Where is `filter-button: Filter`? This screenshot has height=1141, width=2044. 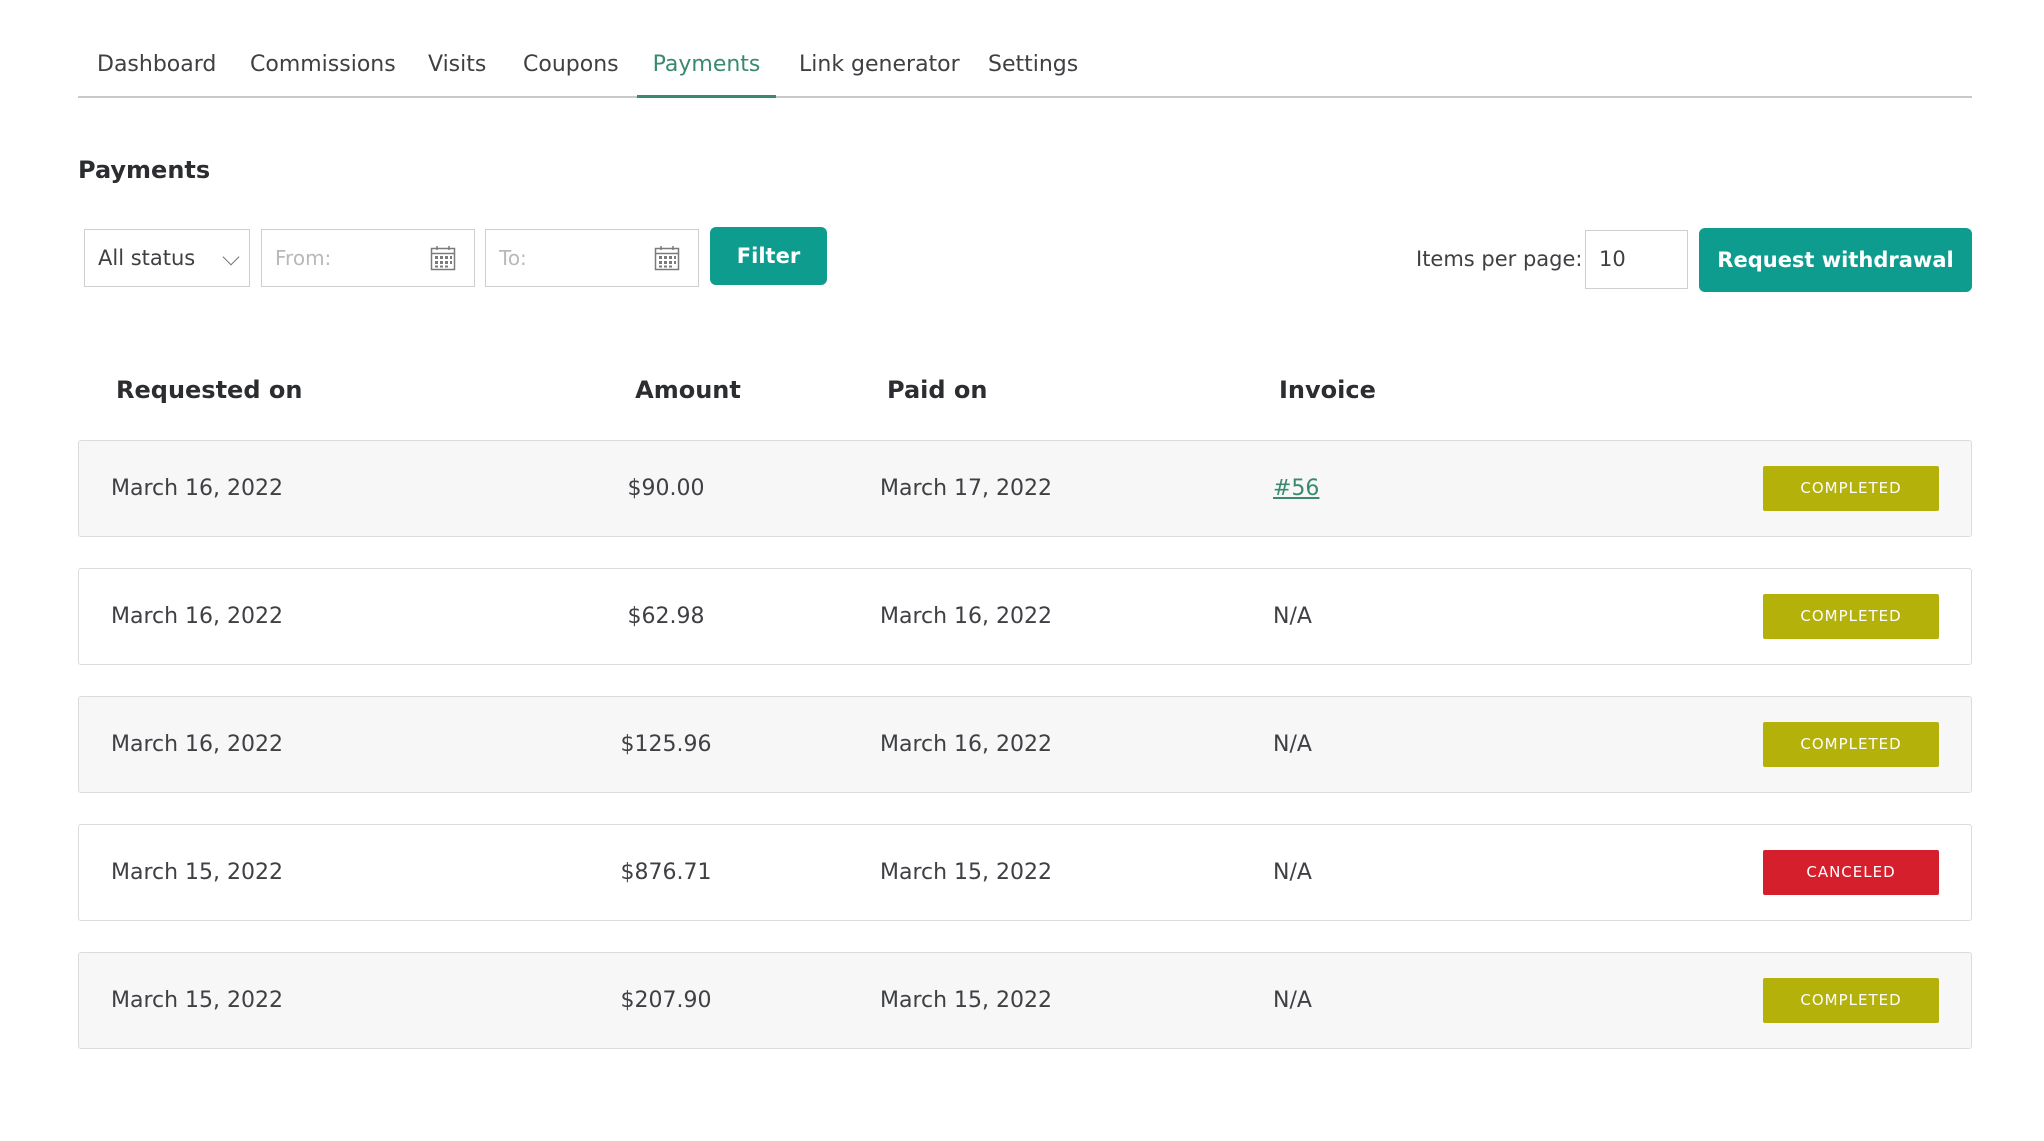 filter-button: Filter is located at coordinates (768, 256).